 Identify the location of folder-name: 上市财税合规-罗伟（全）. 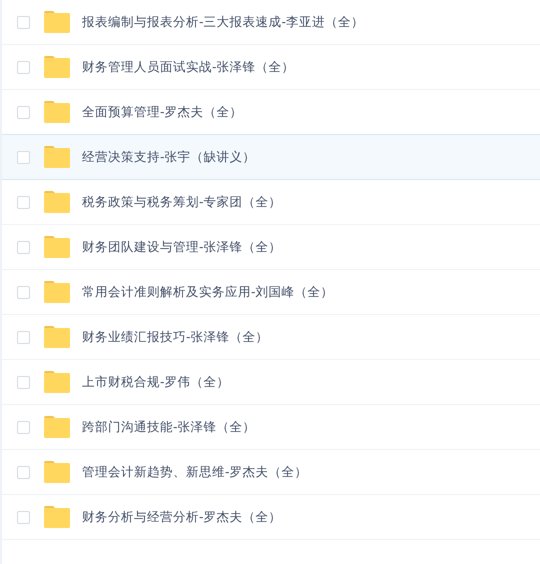
(156, 382).